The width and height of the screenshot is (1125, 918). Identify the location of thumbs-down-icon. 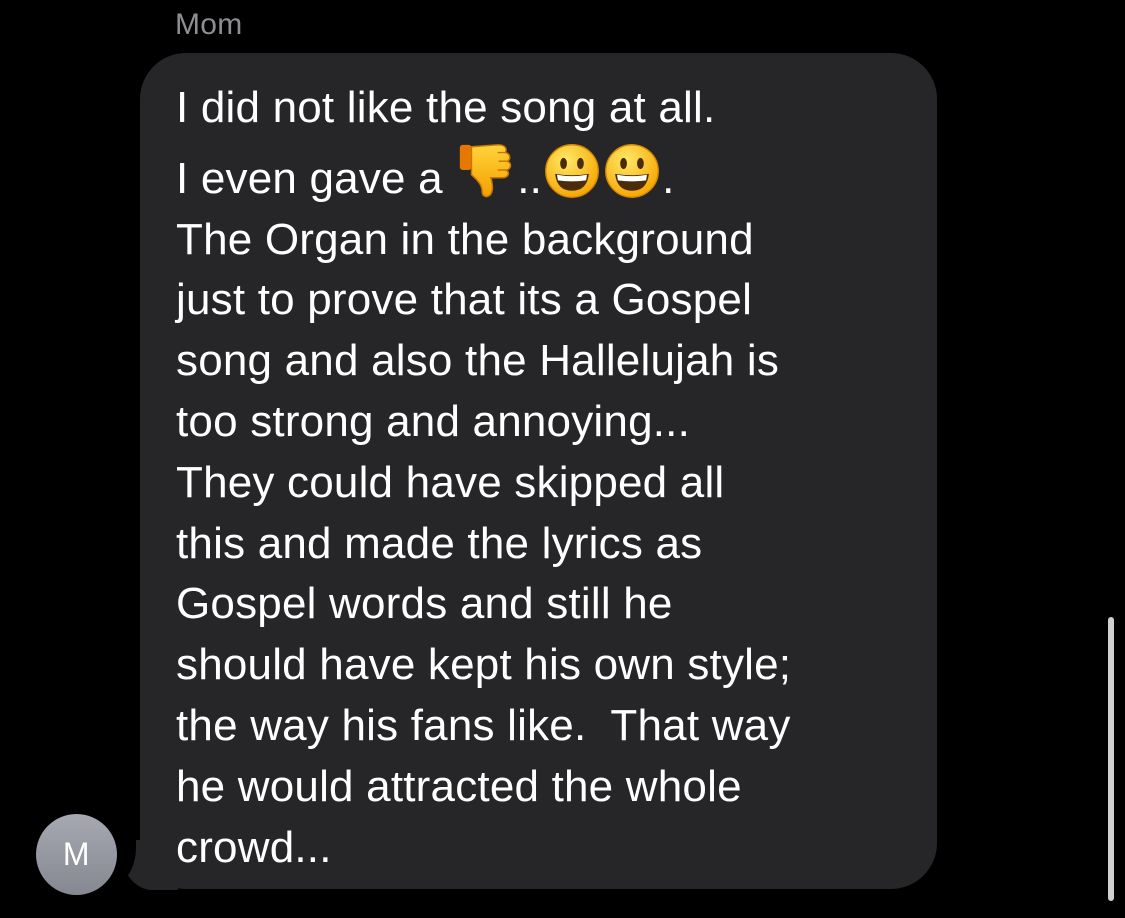
(486, 170).